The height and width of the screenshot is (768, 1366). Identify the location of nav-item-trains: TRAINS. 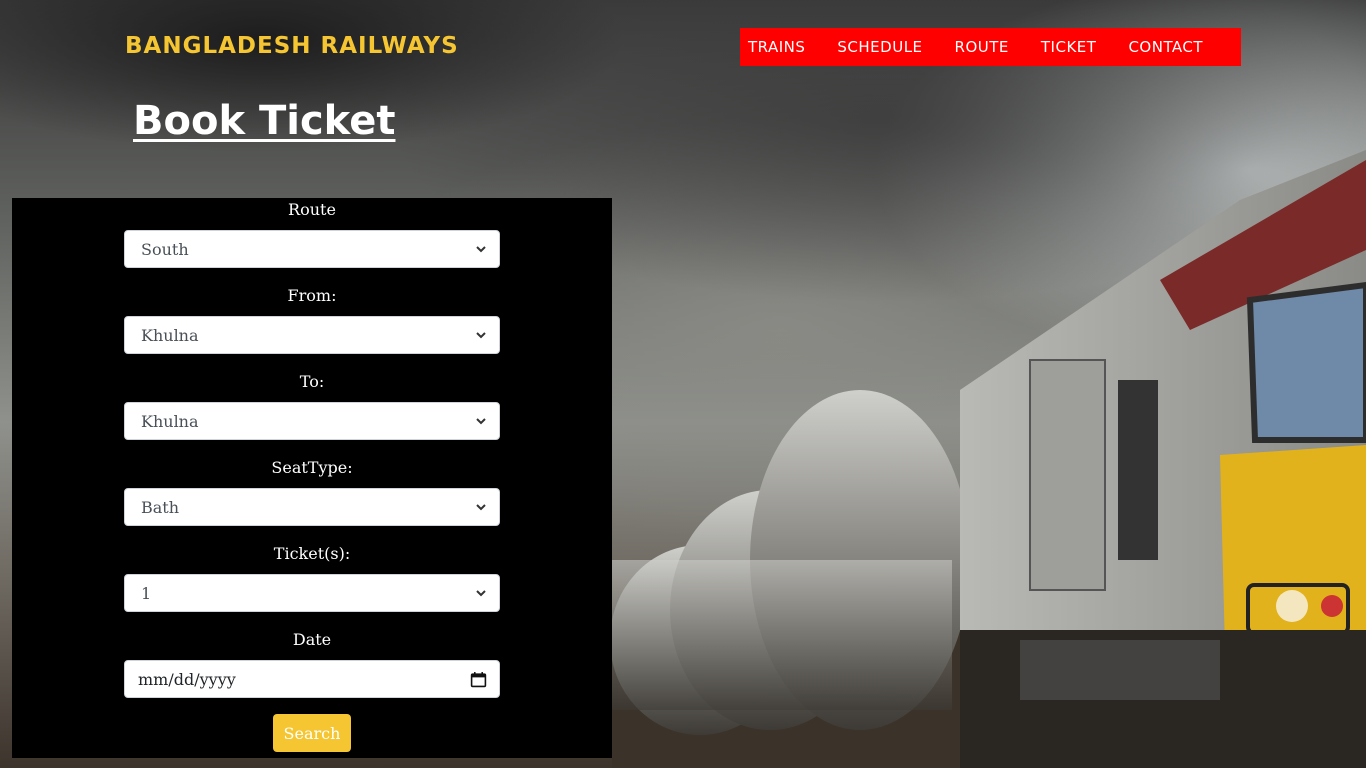
(776, 47).